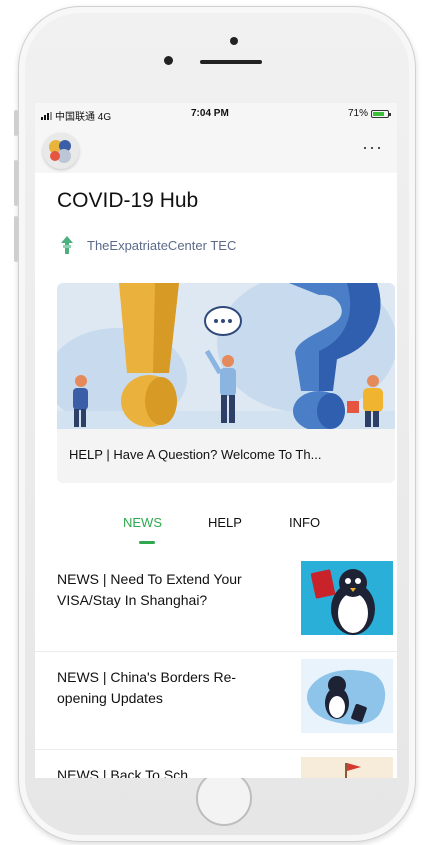  What do you see at coordinates (357, 113) in the screenshot?
I see `battery-percent: 71%` at bounding box center [357, 113].